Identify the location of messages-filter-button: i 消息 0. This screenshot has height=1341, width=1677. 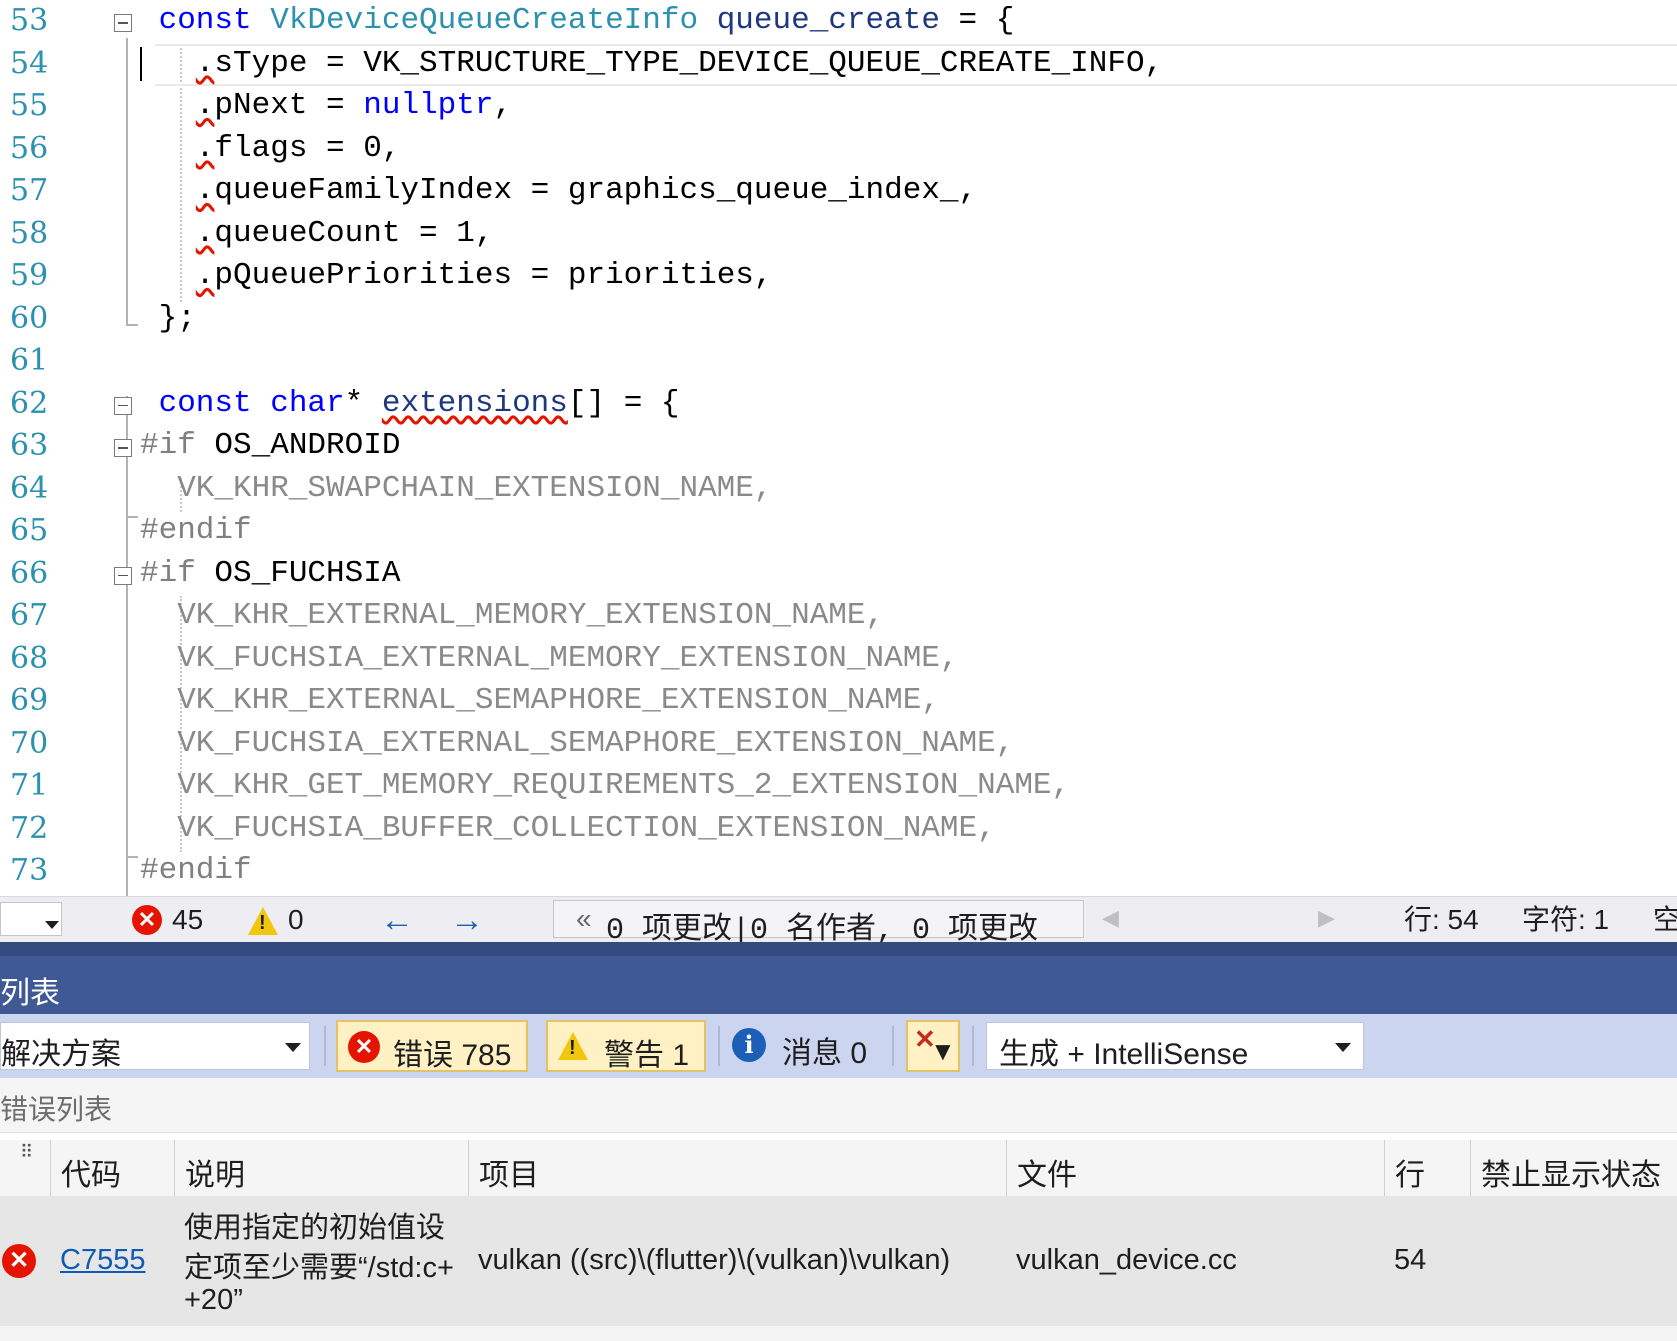
(813, 1046).